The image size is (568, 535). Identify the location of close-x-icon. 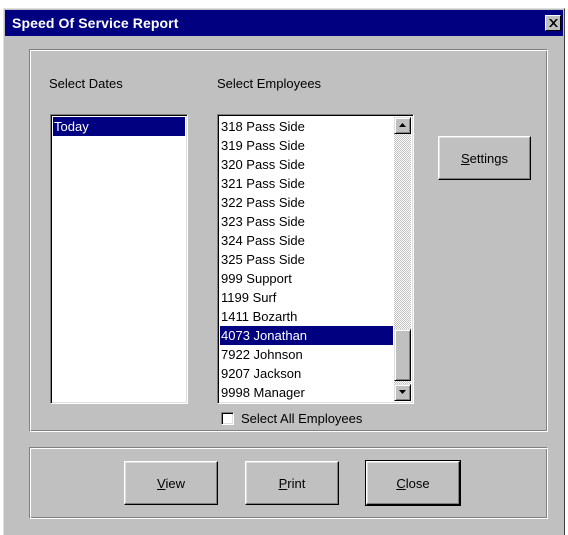
(553, 23).